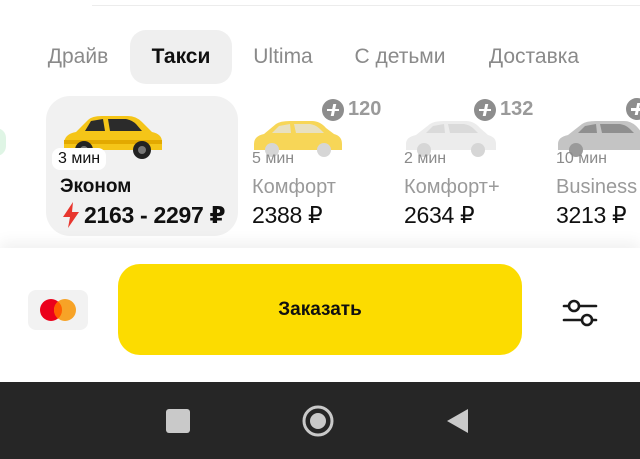  What do you see at coordinates (452, 187) in the screenshot?
I see `tariff-name: Комфорт+` at bounding box center [452, 187].